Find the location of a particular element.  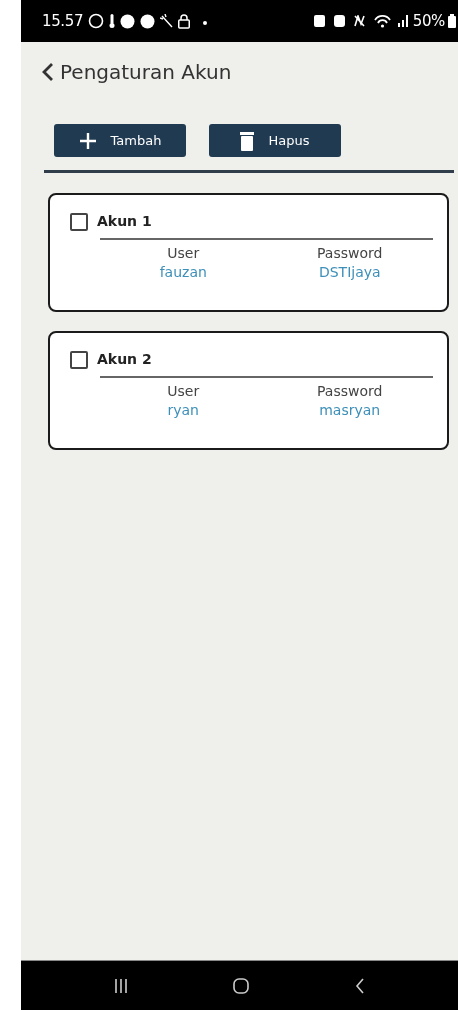

thermometer-icon is located at coordinates (112, 21).